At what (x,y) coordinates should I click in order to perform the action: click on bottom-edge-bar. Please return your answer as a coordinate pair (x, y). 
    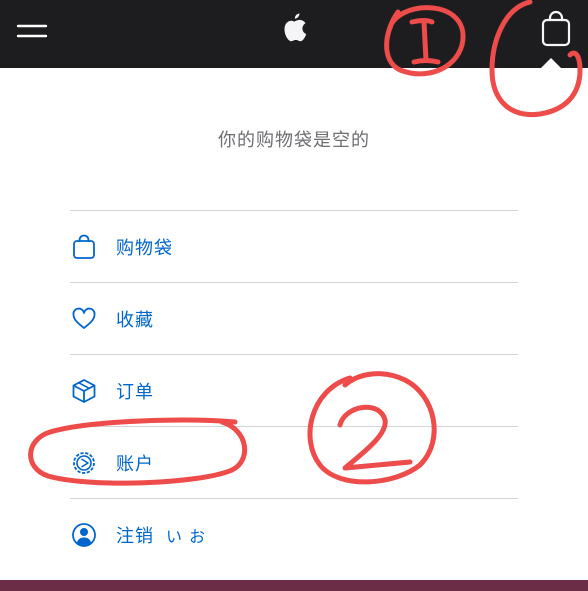
    Looking at the image, I should click on (294, 585).